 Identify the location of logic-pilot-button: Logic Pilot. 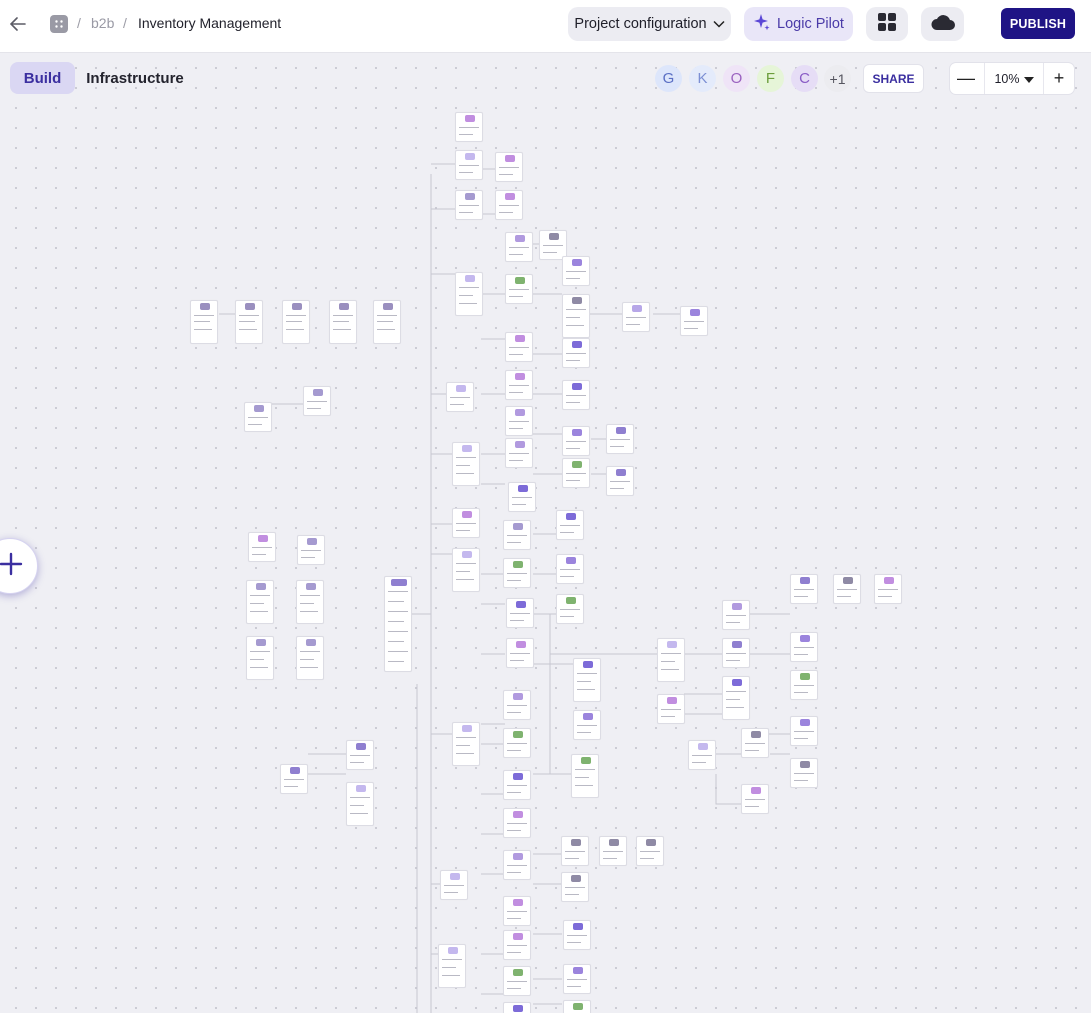
(798, 24).